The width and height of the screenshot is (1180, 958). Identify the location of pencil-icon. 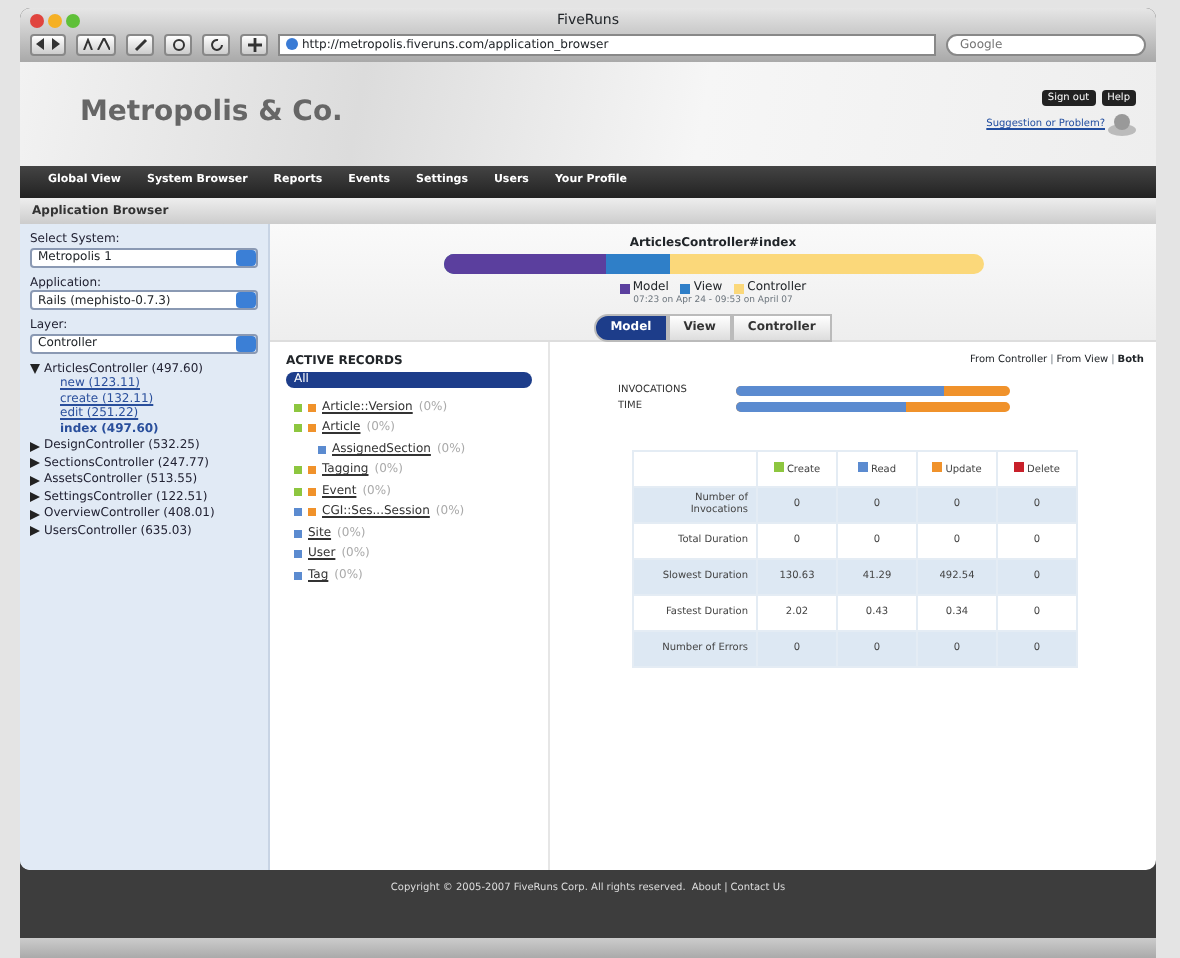
(140, 44).